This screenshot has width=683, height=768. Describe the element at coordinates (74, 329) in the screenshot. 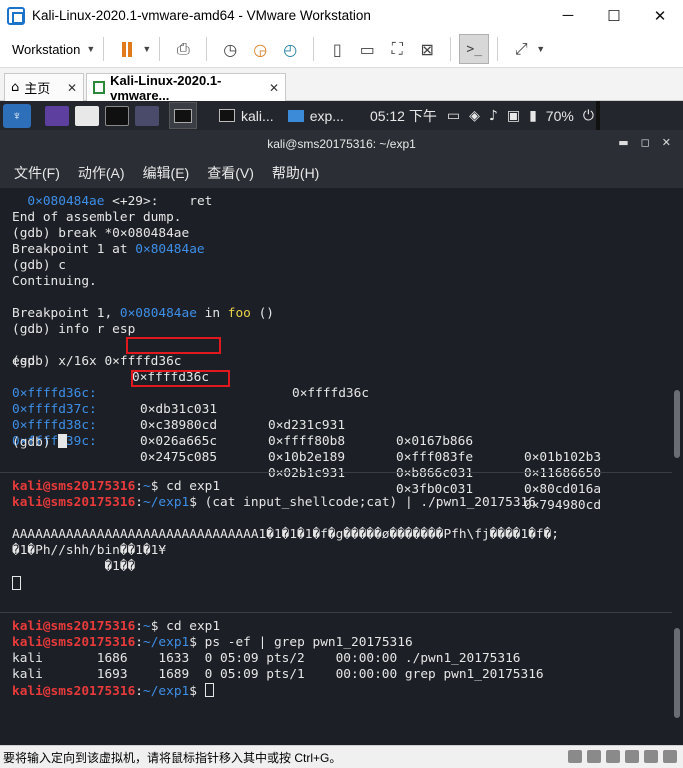

I see `terminal-line: (gdb) info r esp` at that location.